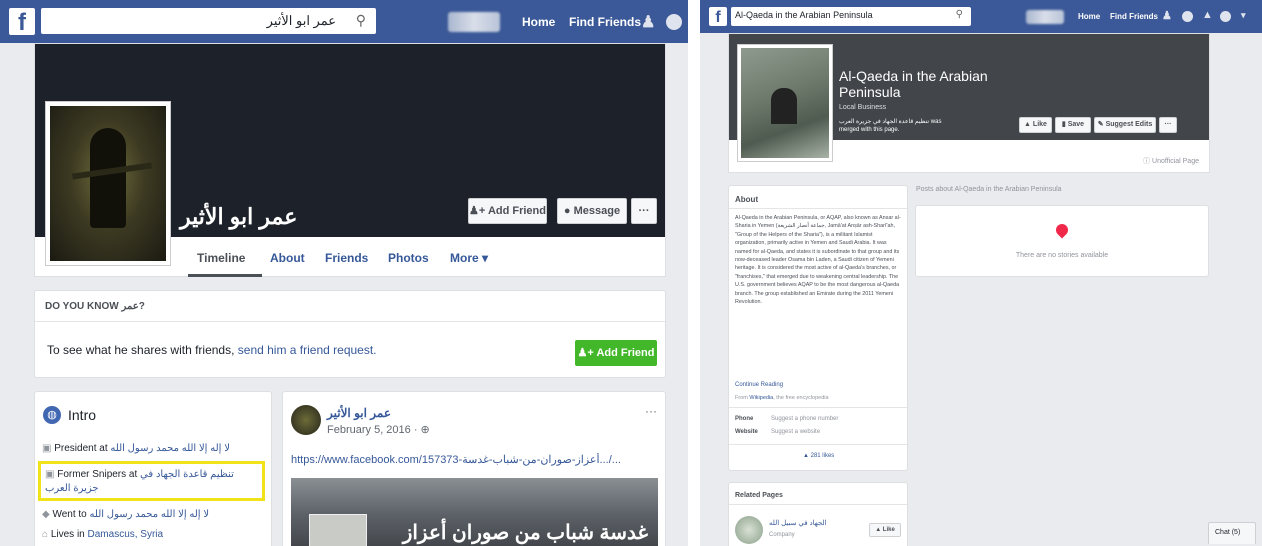  I want to click on profile-picture, so click(108, 183).